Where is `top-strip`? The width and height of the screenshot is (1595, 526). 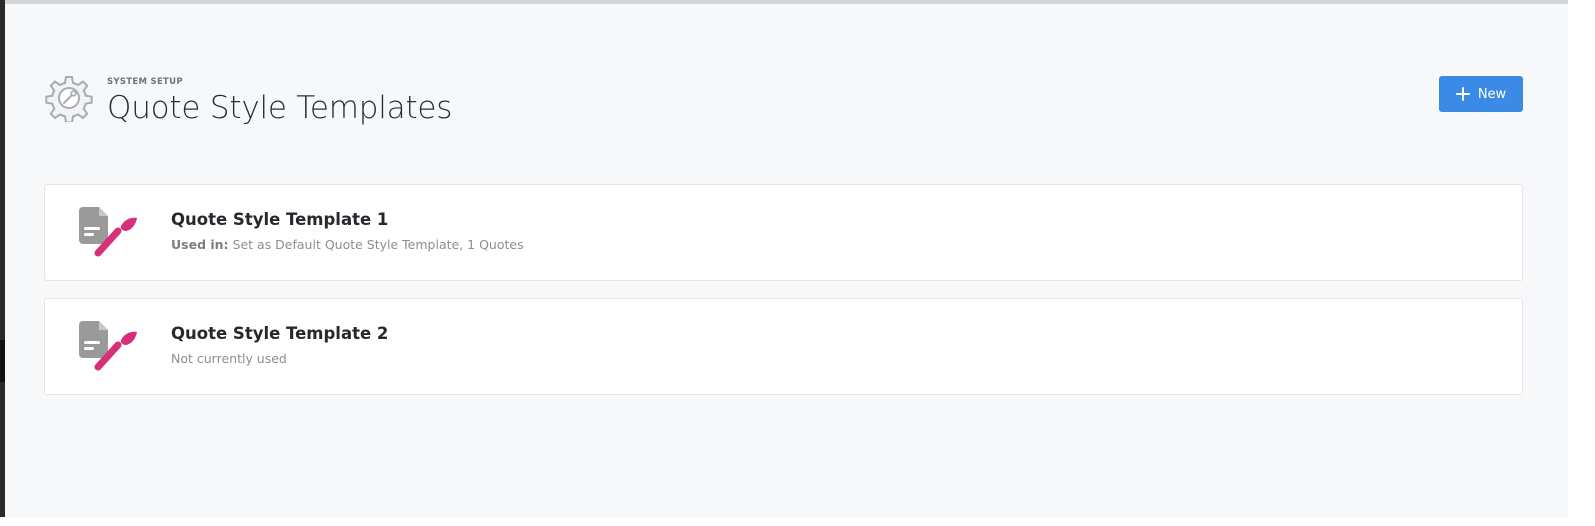
top-strip is located at coordinates (786, 2).